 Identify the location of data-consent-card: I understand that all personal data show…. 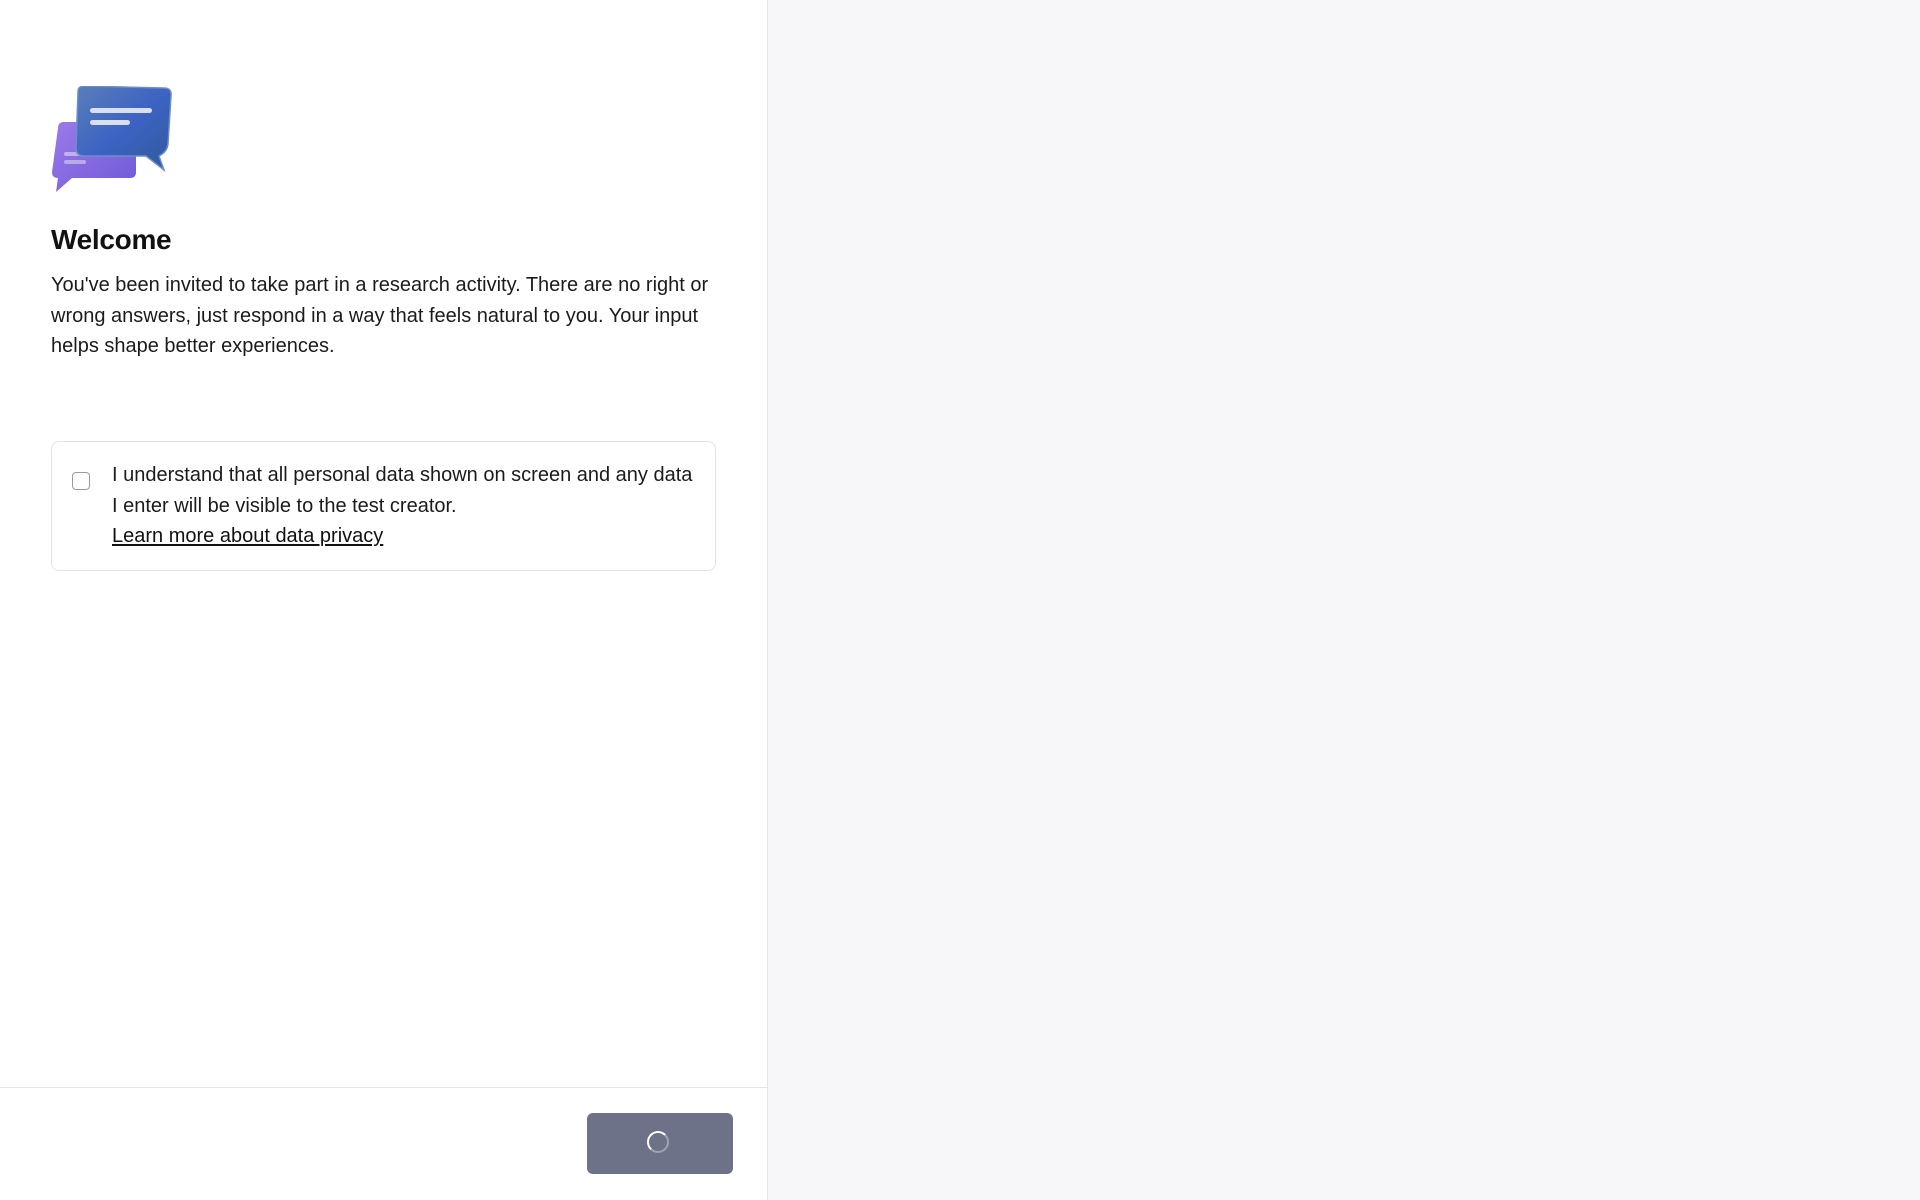
(383, 506).